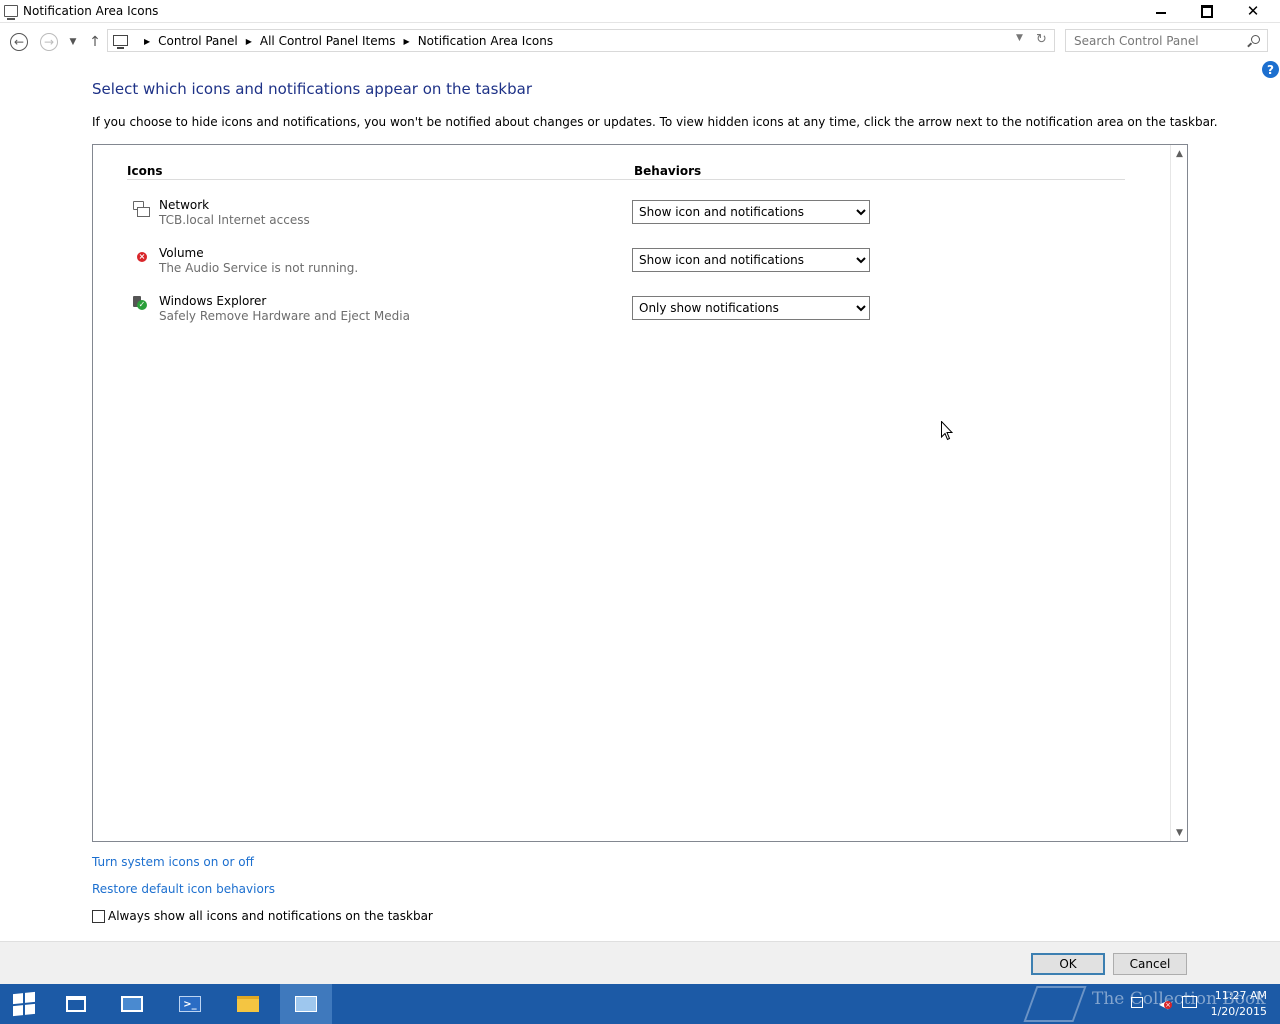  Describe the element at coordinates (284, 316) in the screenshot. I see `item-status: Safely Remove Hardware and Eject Media` at that location.